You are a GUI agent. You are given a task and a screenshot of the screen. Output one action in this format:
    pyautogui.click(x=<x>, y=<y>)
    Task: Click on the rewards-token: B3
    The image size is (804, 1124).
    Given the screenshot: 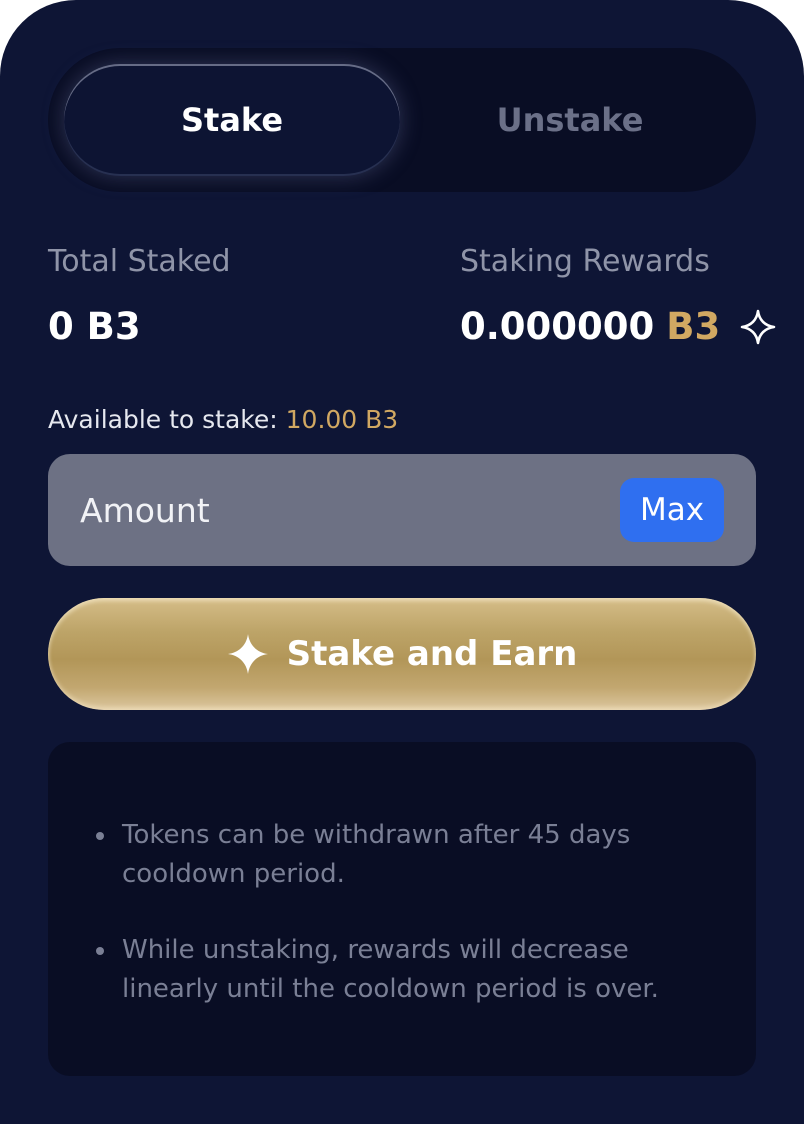 What is the action you would take?
    pyautogui.click(x=693, y=326)
    